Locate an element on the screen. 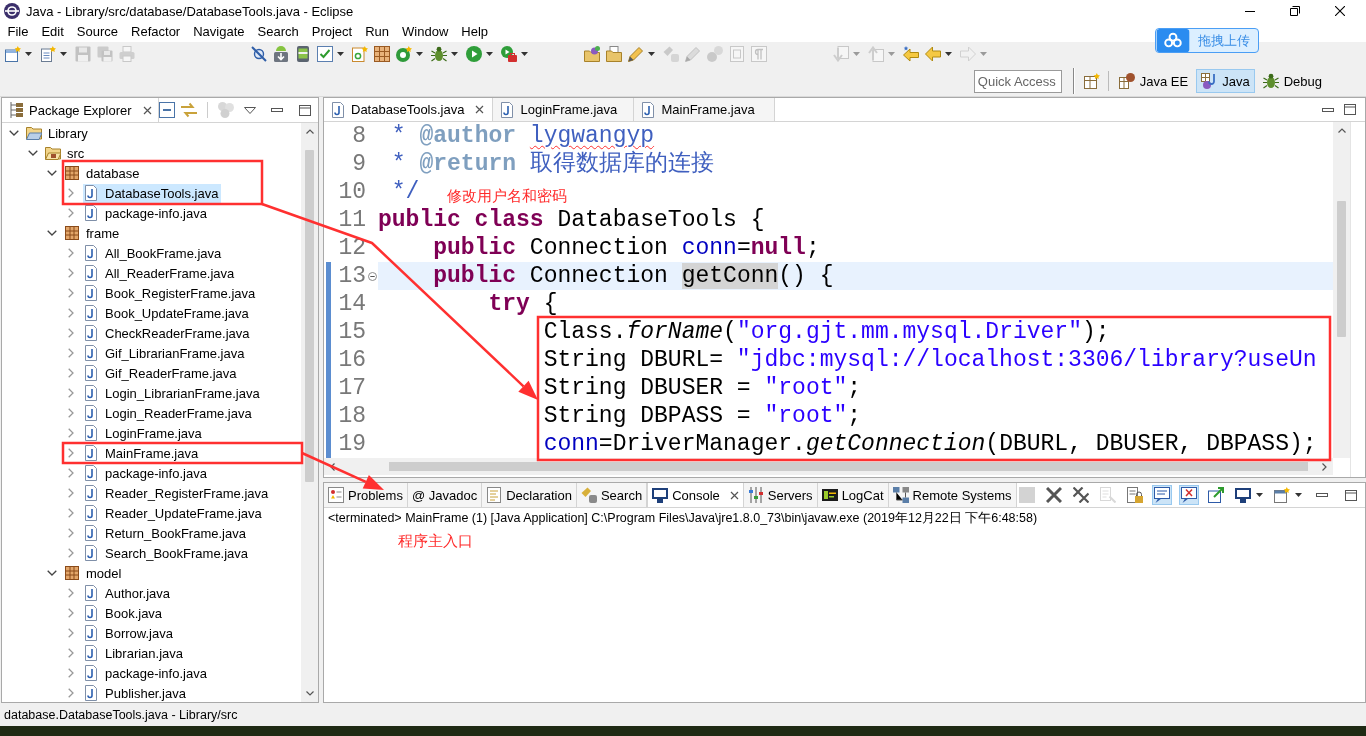 The image size is (1366, 736). view-tab: Remote Systems is located at coordinates (952, 495).